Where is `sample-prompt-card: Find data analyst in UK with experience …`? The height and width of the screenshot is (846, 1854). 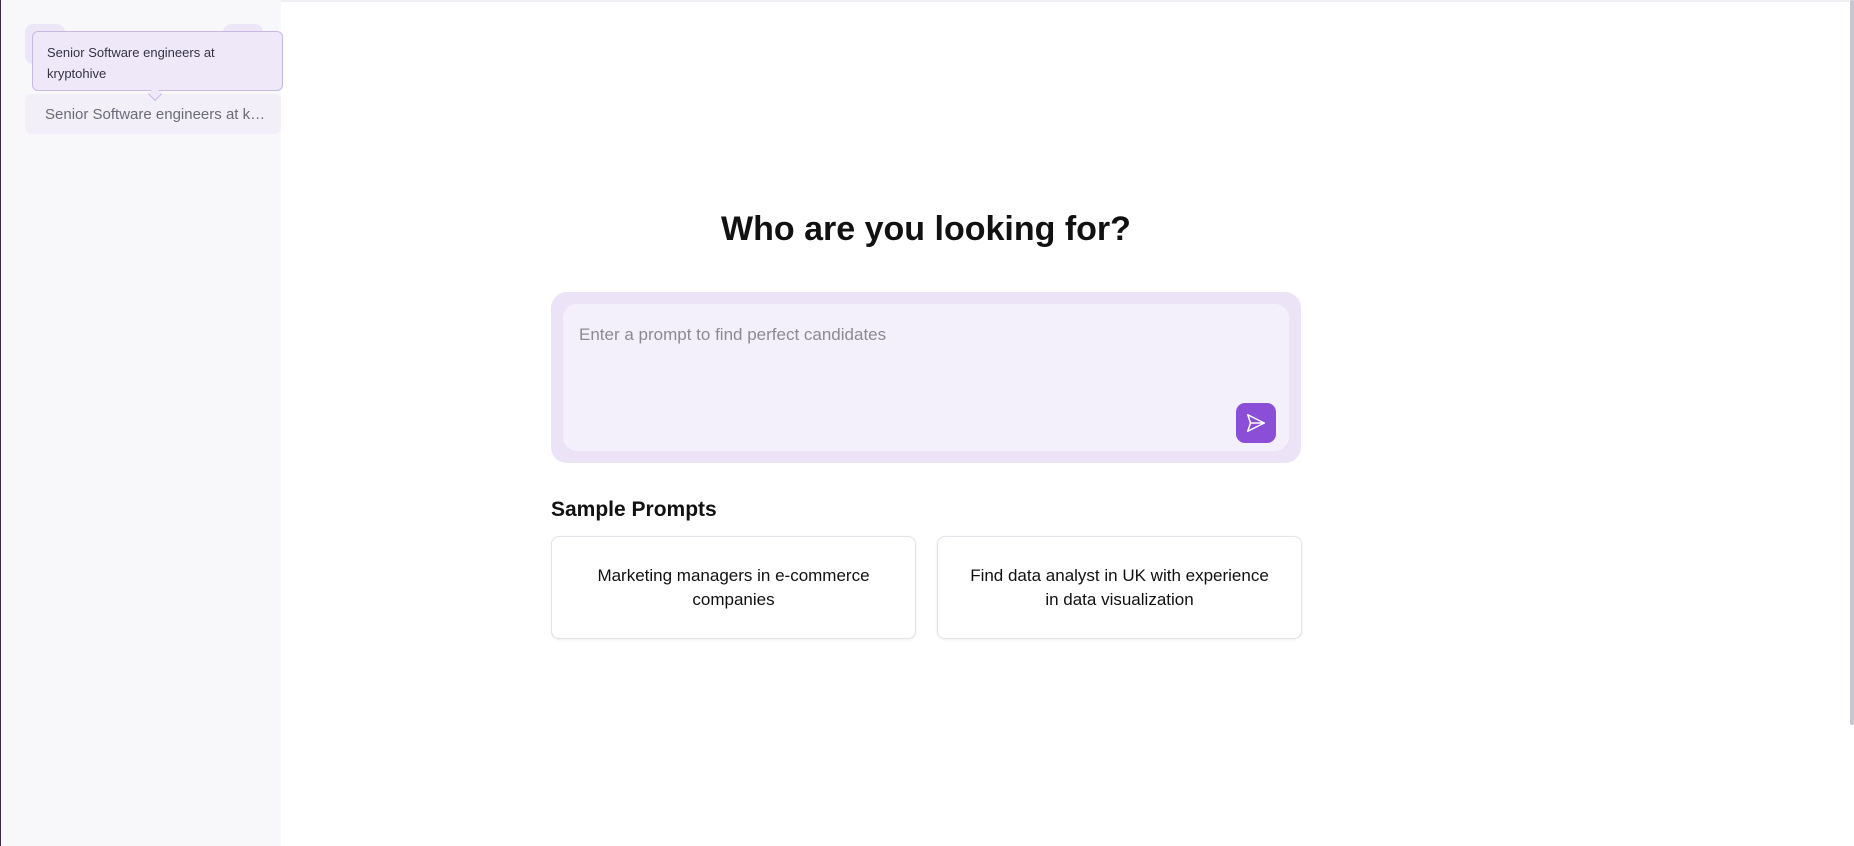 sample-prompt-card: Find data analyst in UK with experience … is located at coordinates (1119, 587).